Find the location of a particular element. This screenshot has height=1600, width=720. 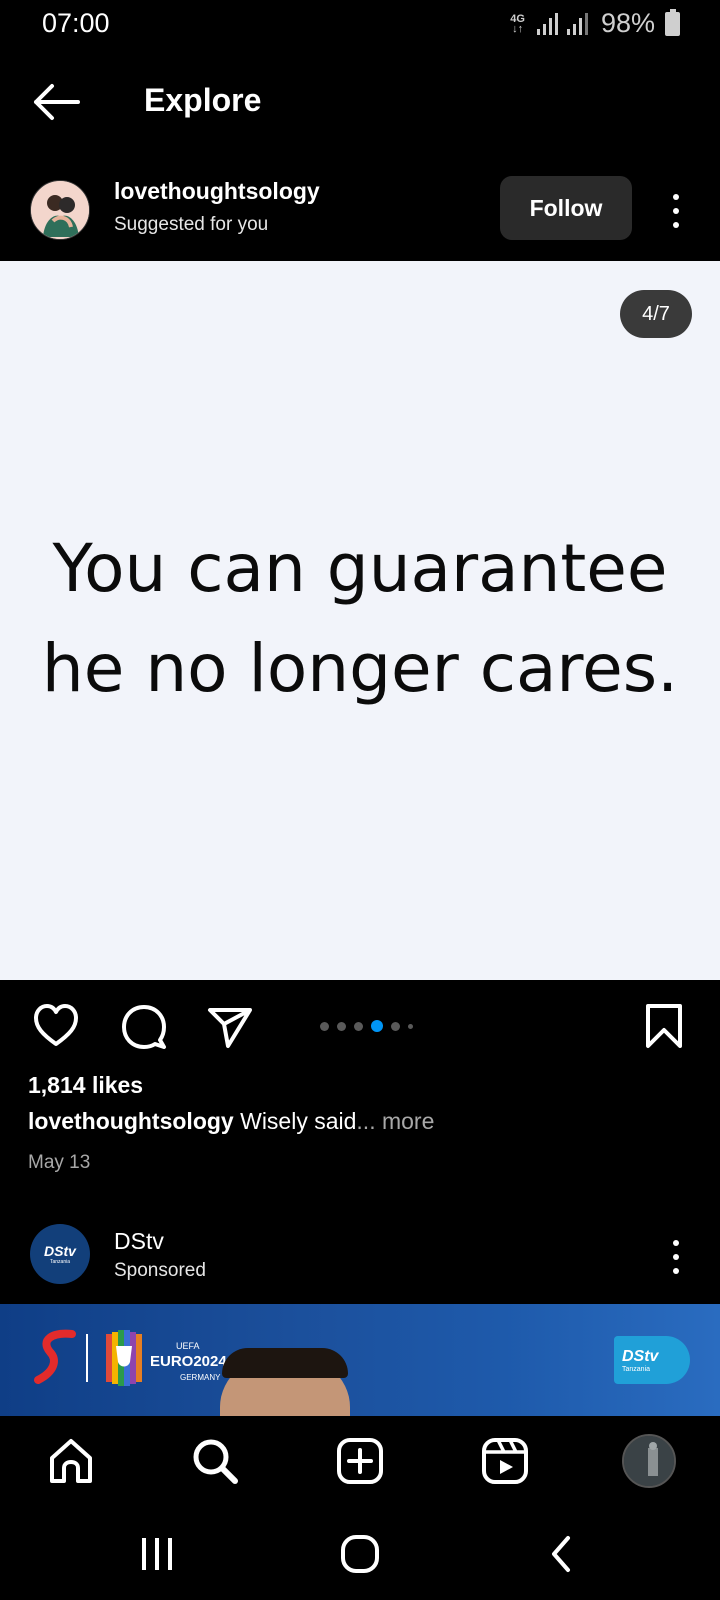

recent-apps-icon is located at coordinates (157, 1554).